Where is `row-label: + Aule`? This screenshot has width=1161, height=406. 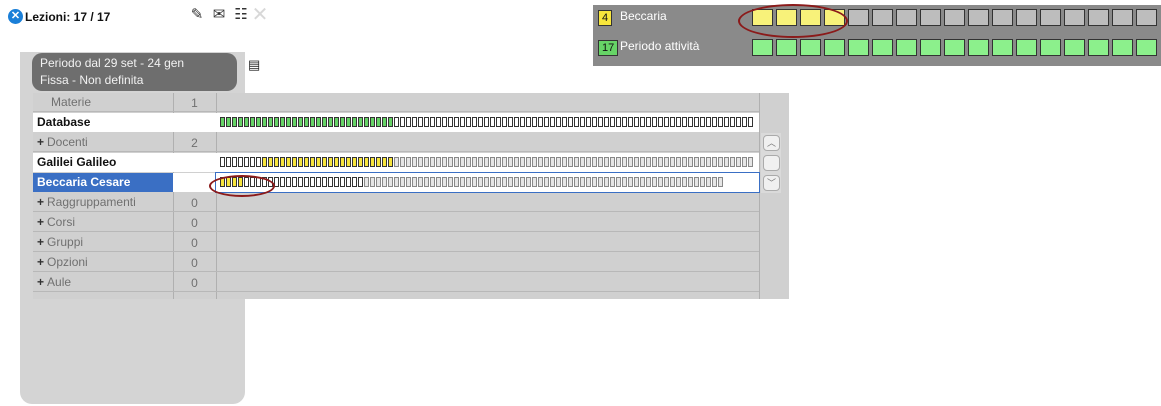
row-label: + Aule is located at coordinates (103, 282).